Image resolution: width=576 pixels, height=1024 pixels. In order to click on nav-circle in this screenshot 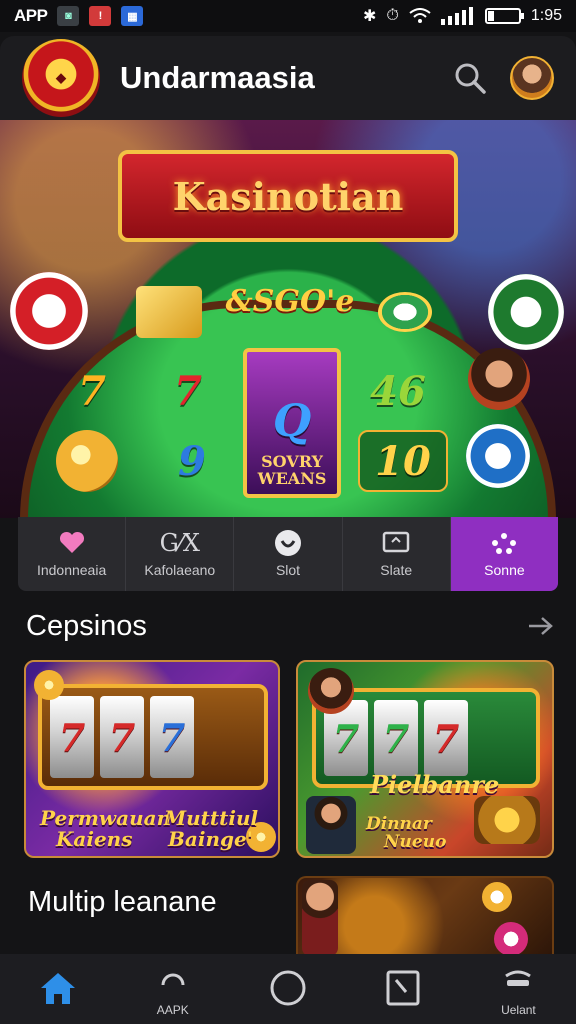, I will do `click(287, 989)`.